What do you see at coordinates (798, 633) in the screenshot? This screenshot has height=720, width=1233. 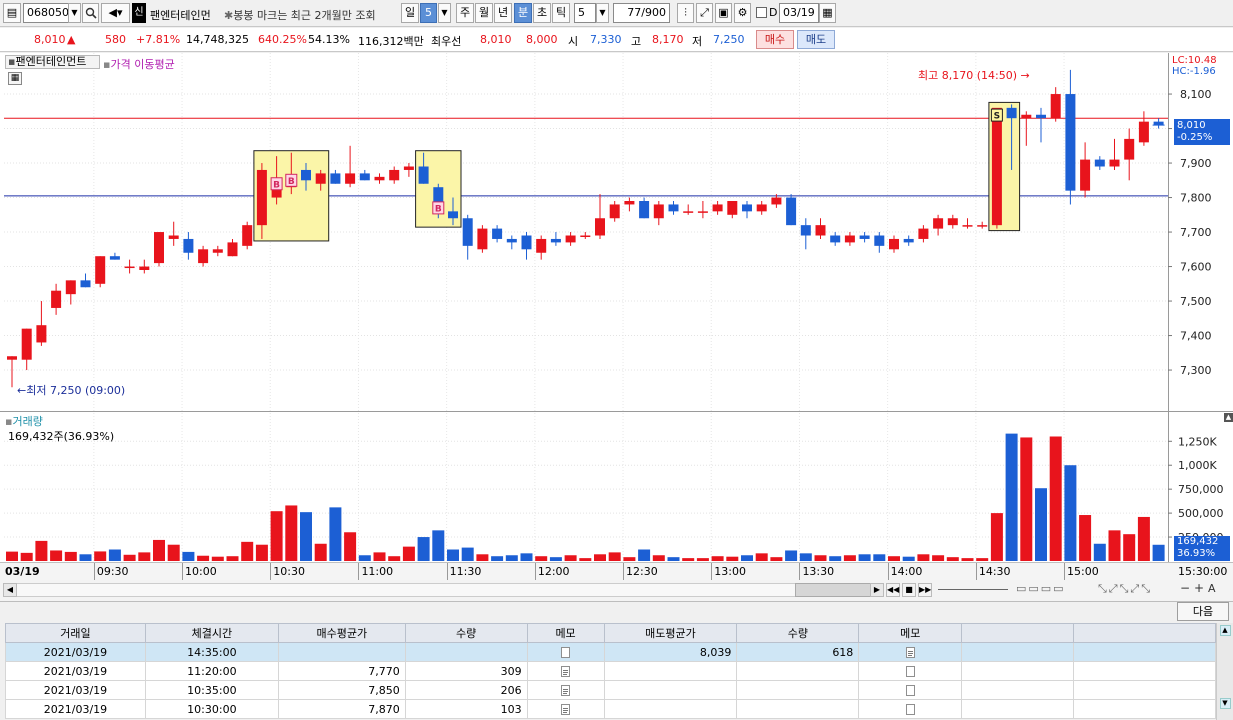 I see `col-sell-qty: 수량` at bounding box center [798, 633].